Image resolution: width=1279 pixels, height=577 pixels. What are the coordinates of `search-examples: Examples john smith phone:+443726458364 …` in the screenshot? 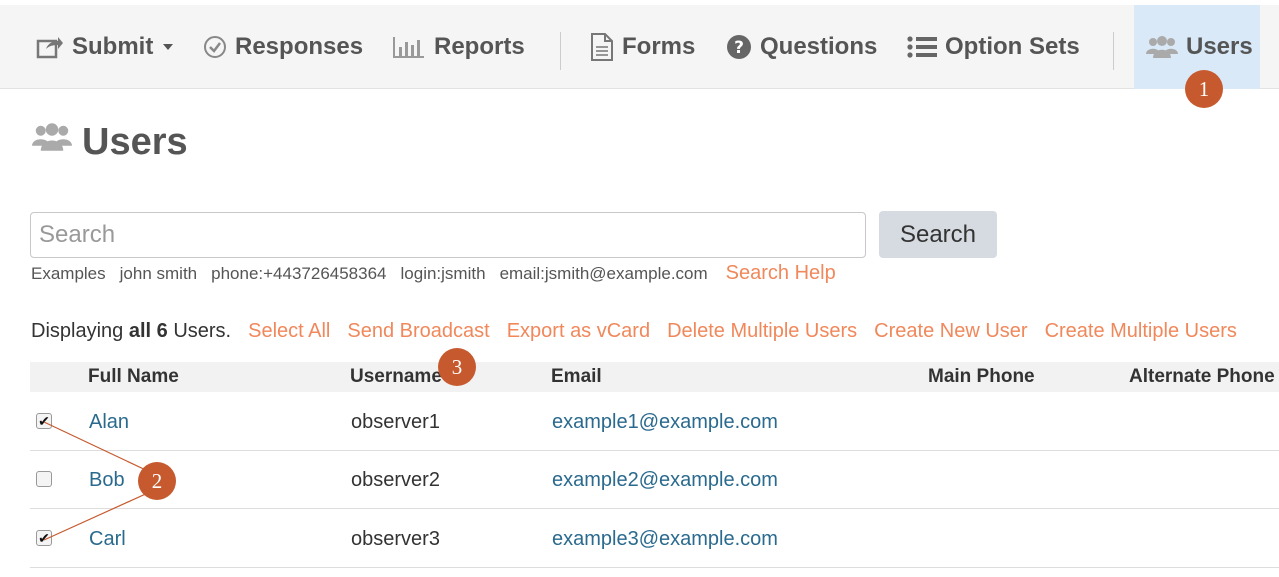 It's located at (433, 273).